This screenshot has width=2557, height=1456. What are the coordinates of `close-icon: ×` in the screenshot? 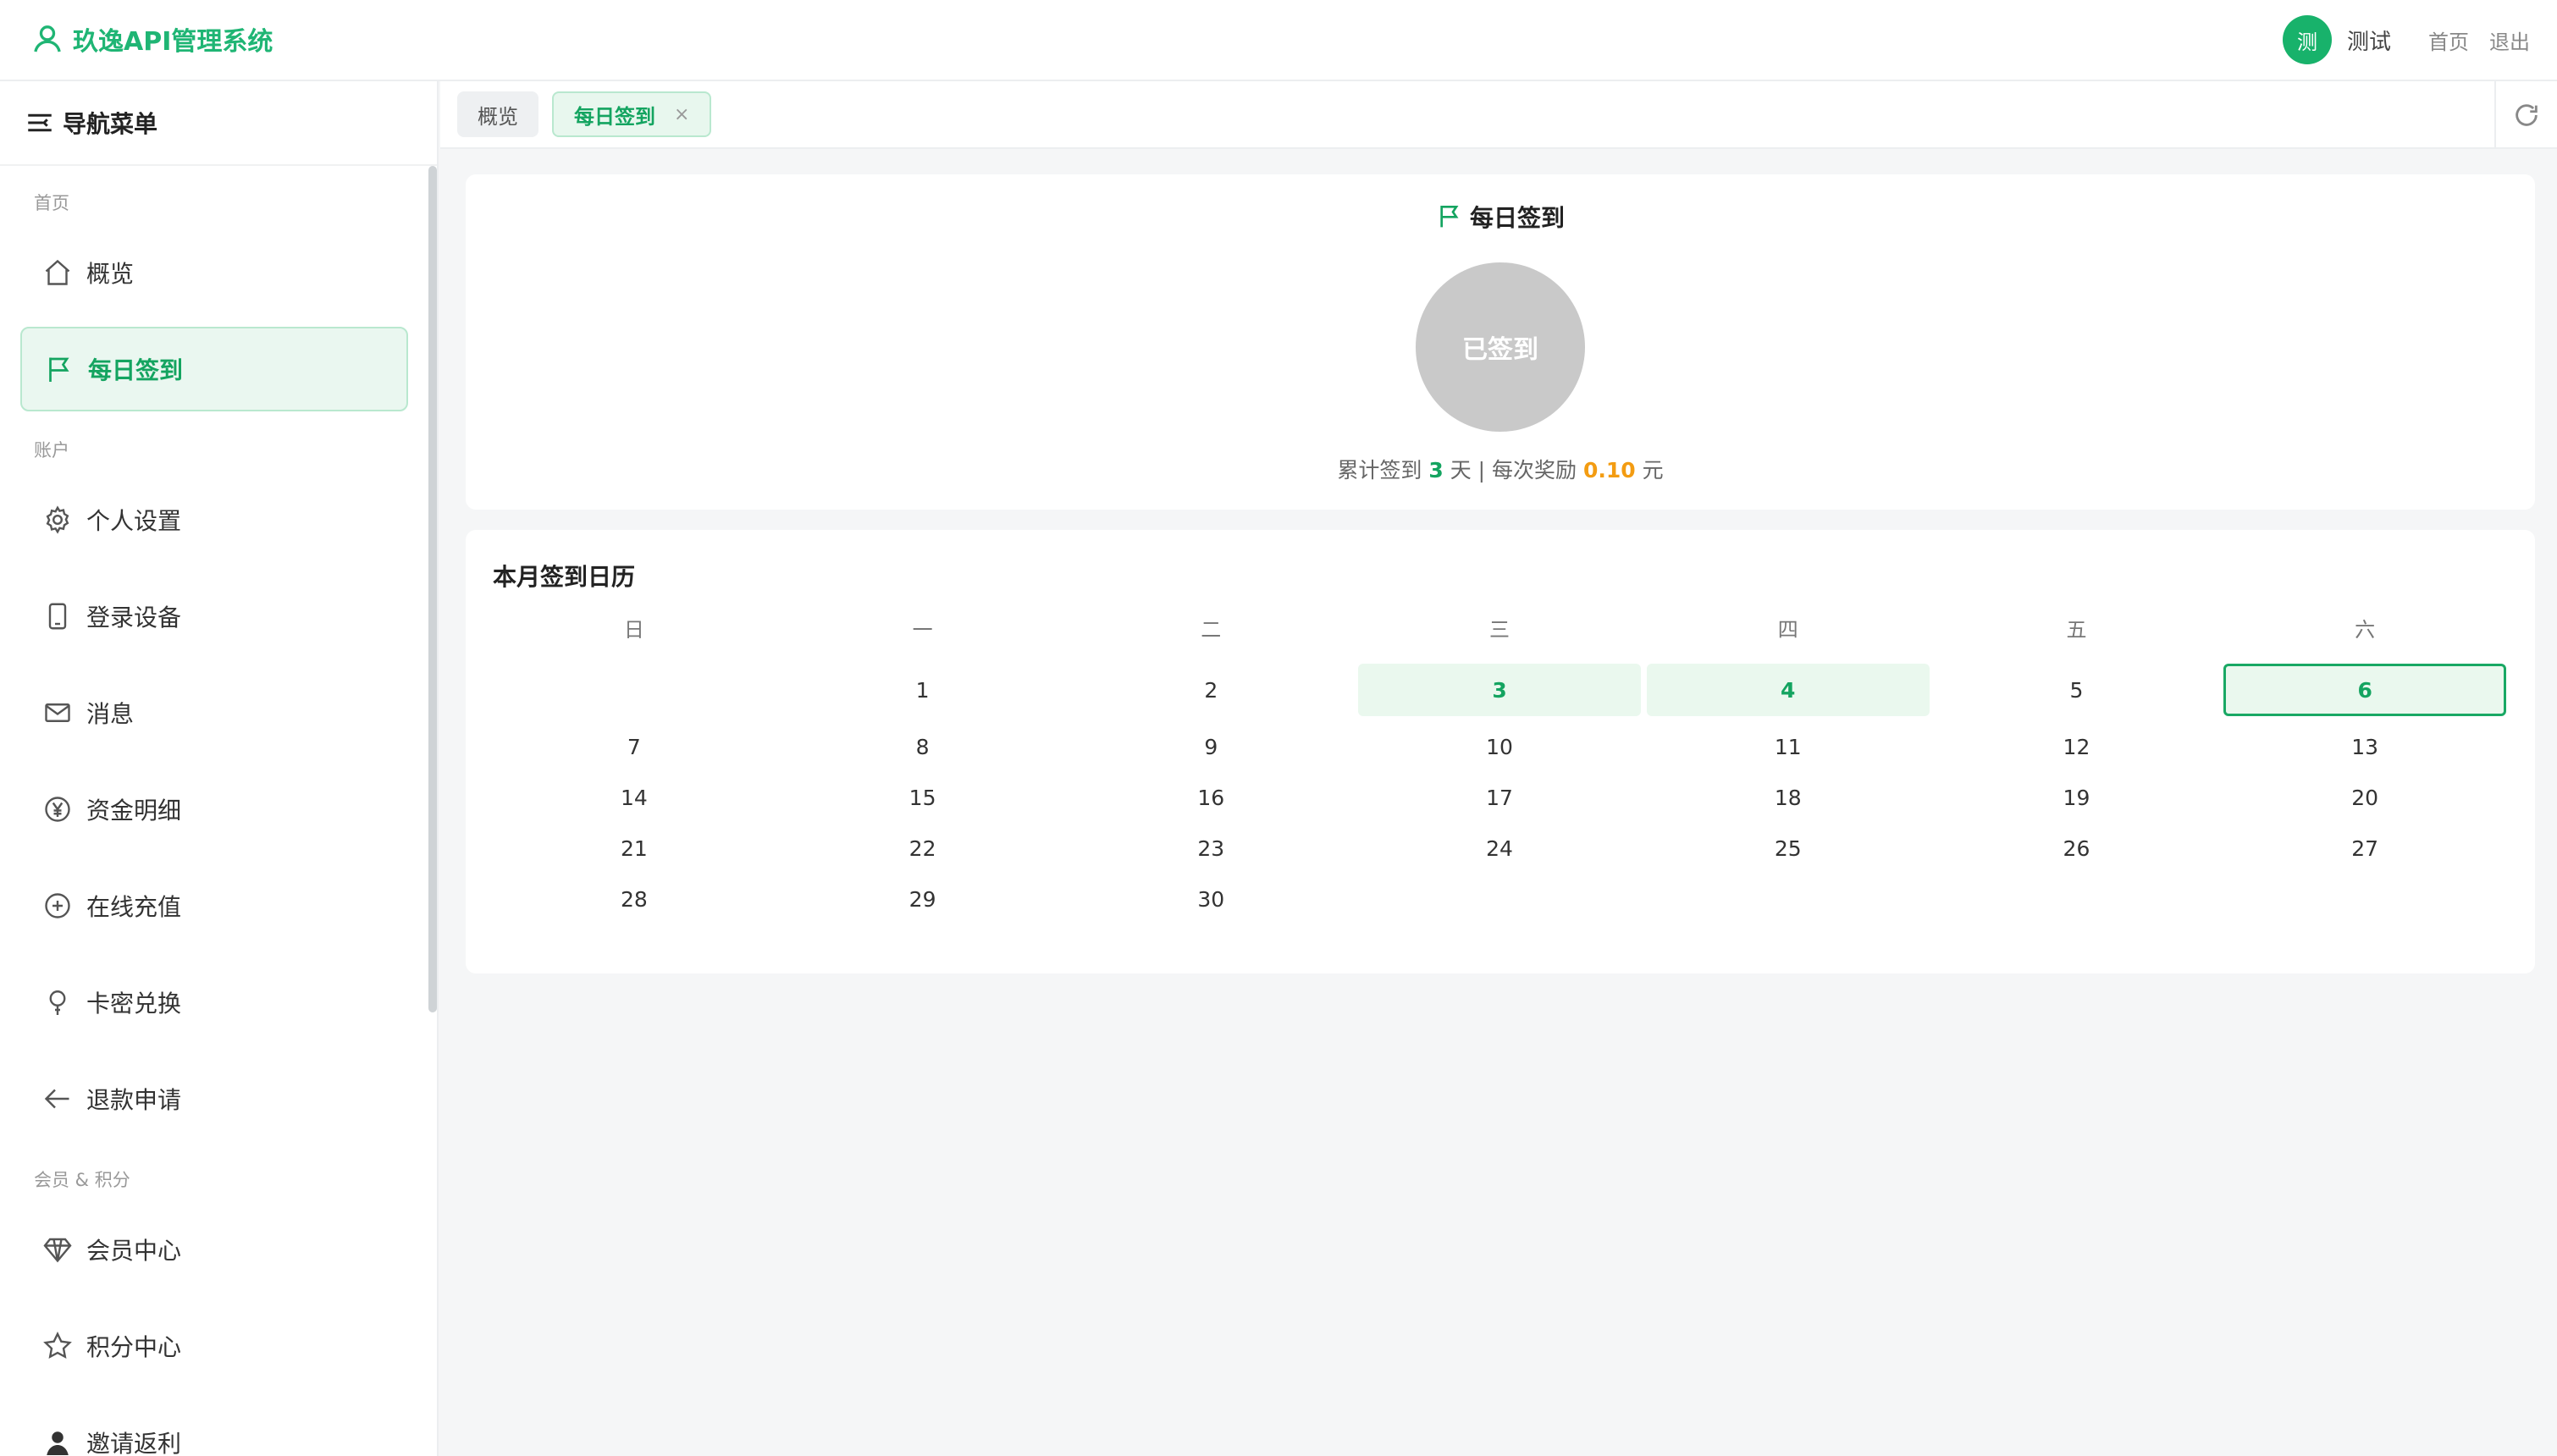 It's located at (681, 115).